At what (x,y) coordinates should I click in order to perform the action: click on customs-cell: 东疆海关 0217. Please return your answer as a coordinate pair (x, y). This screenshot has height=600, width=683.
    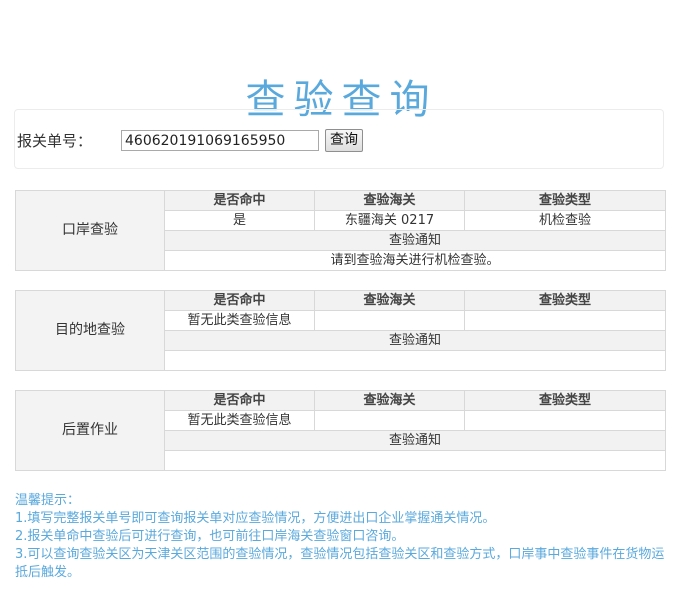
    Looking at the image, I should click on (389, 220).